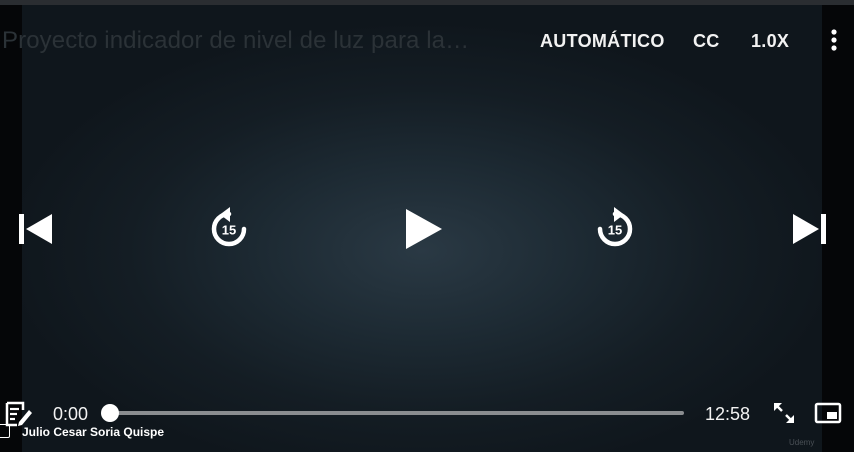  I want to click on play-button, so click(423, 229).